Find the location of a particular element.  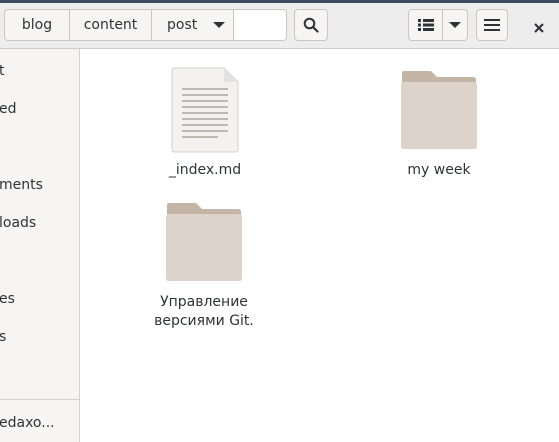

sidebar-divider is located at coordinates (39, 399).